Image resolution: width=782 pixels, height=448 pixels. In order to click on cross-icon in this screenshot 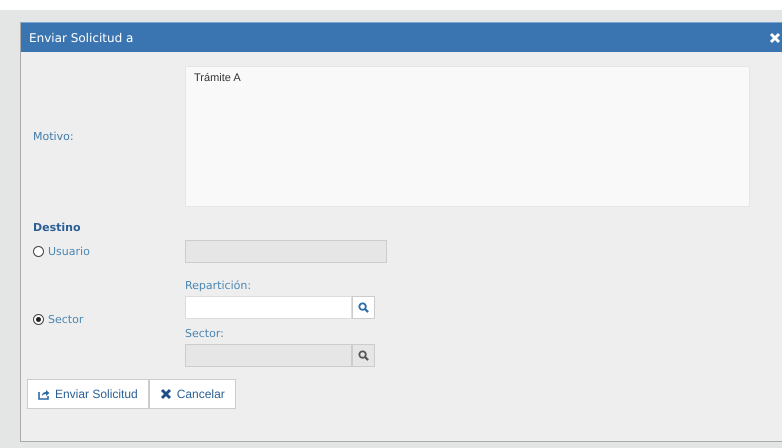, I will do `click(166, 394)`.